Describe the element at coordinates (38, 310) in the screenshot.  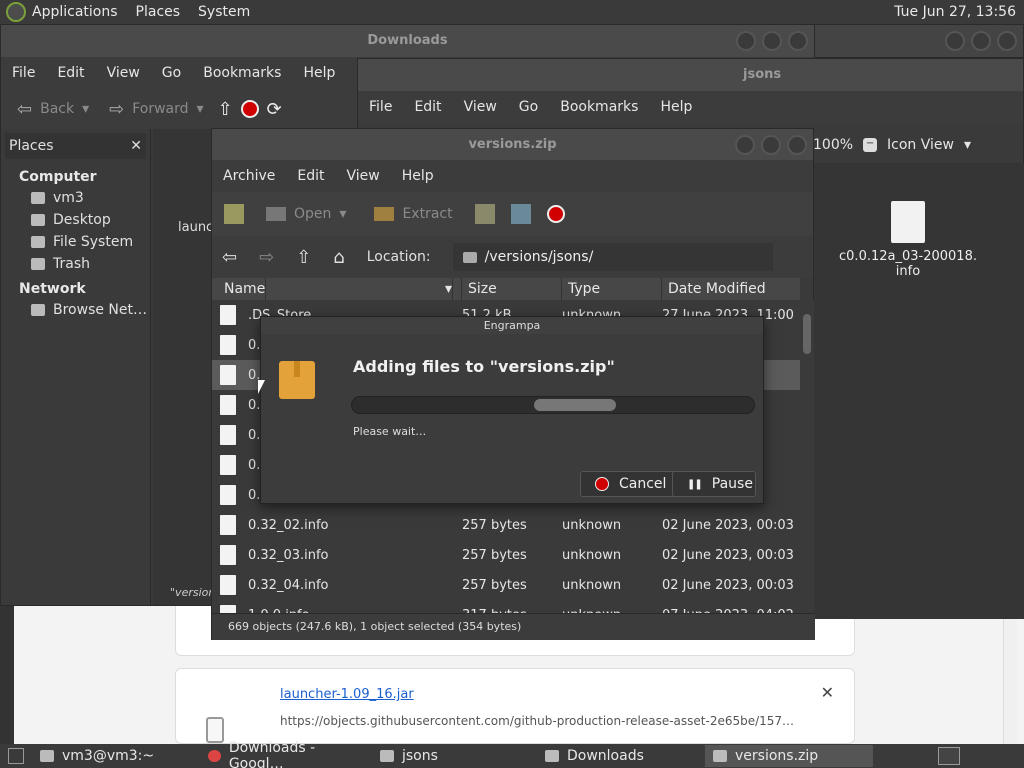
I see `network-icon` at that location.